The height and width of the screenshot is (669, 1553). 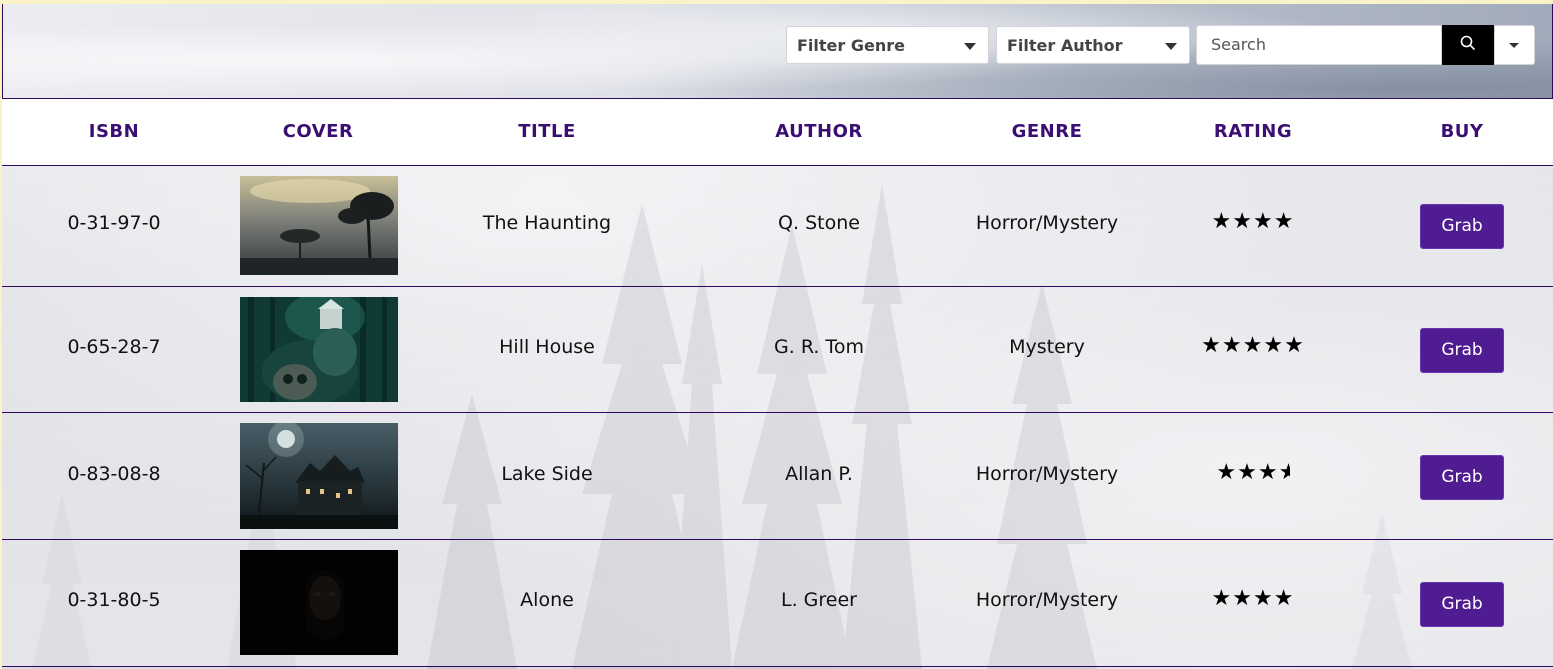 What do you see at coordinates (114, 474) in the screenshot?
I see `isbn-cell: 0-83-08-8` at bounding box center [114, 474].